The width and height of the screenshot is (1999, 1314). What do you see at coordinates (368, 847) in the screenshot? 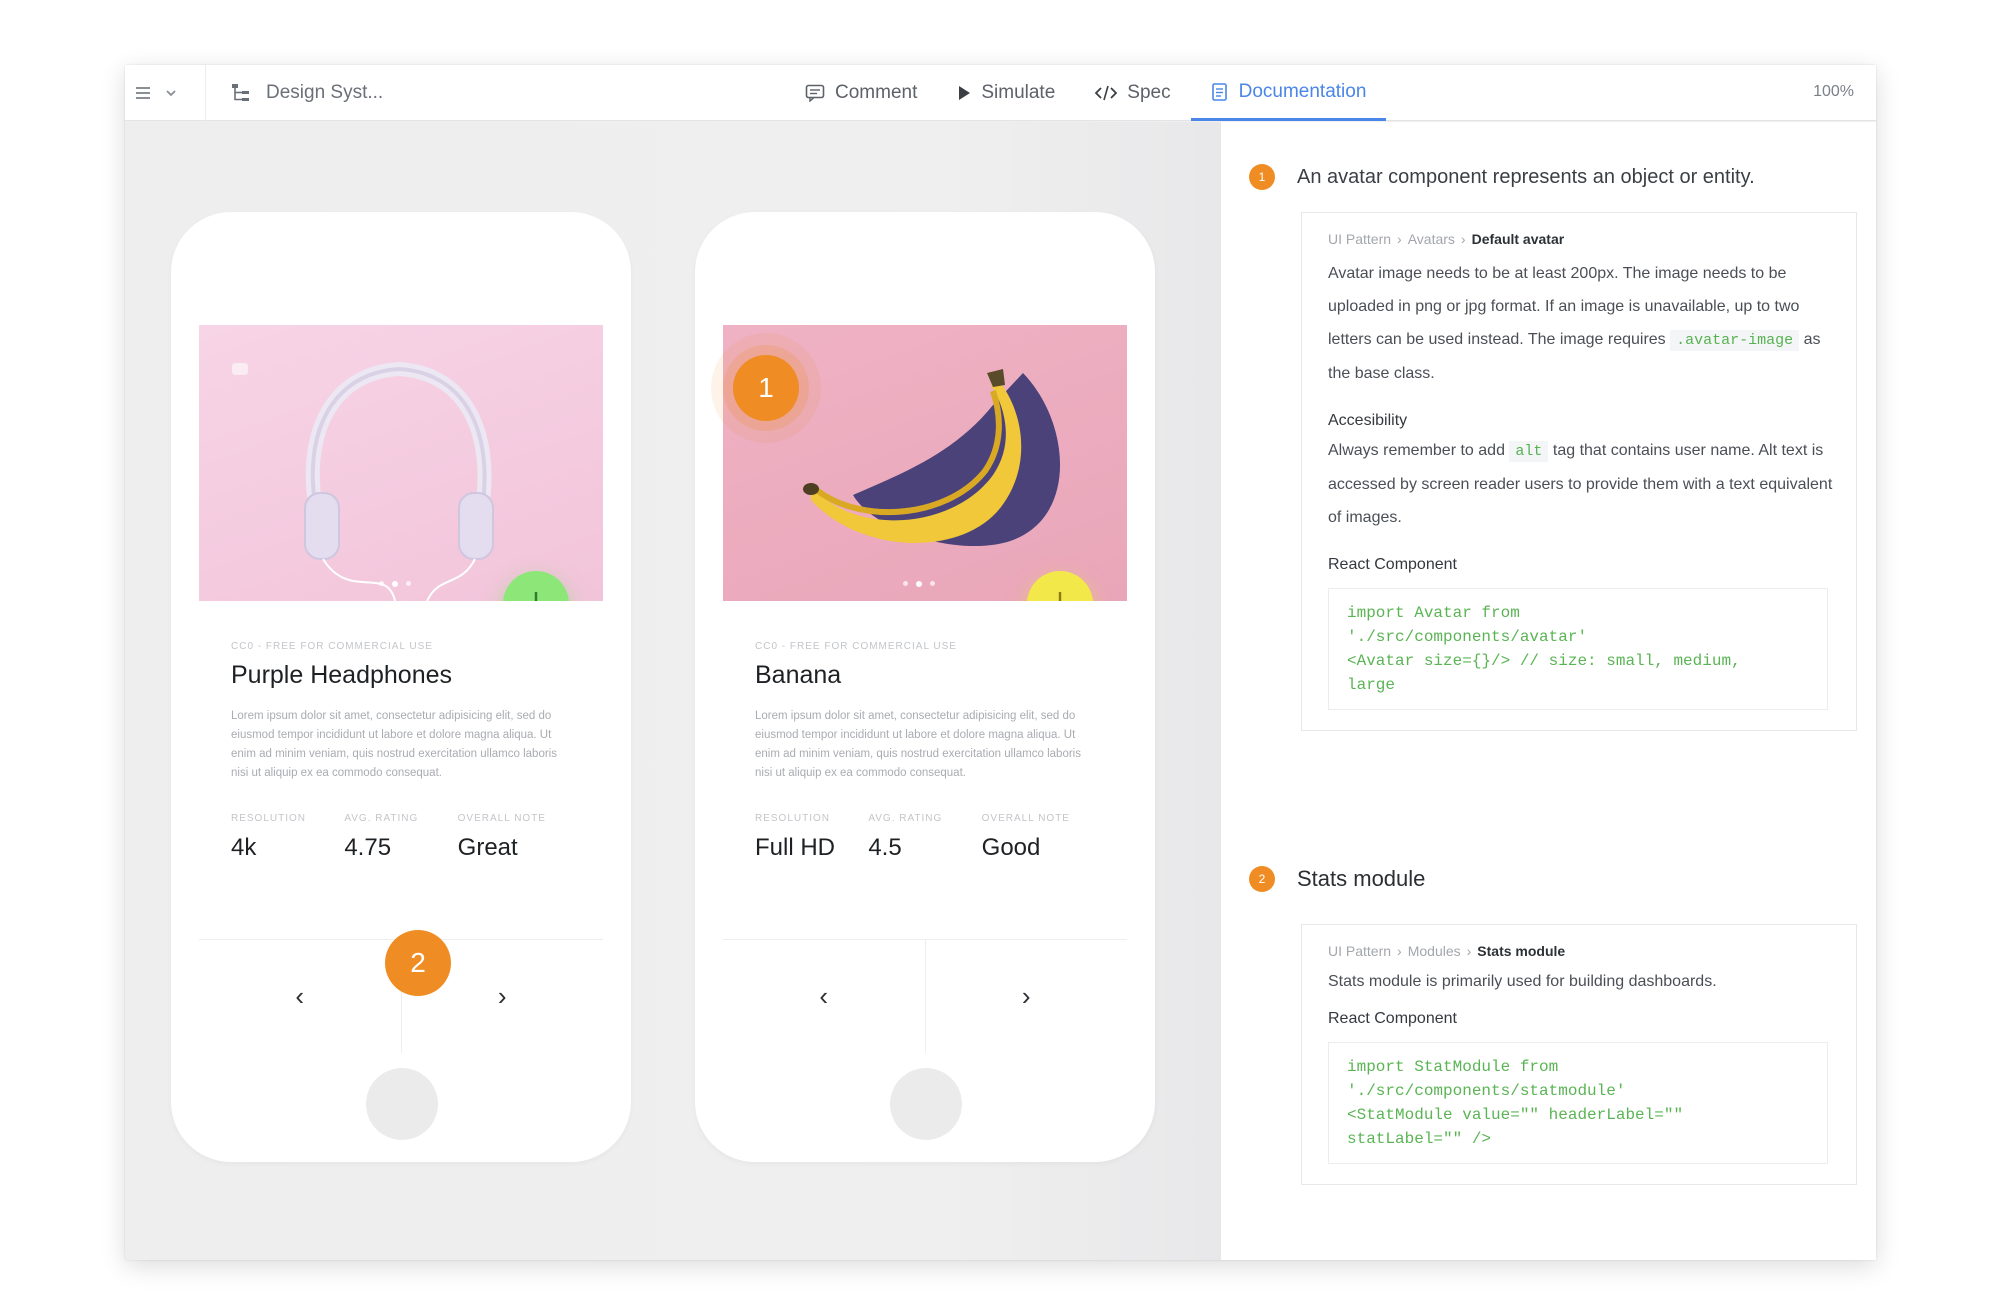
I see `stat-value: 4.75` at bounding box center [368, 847].